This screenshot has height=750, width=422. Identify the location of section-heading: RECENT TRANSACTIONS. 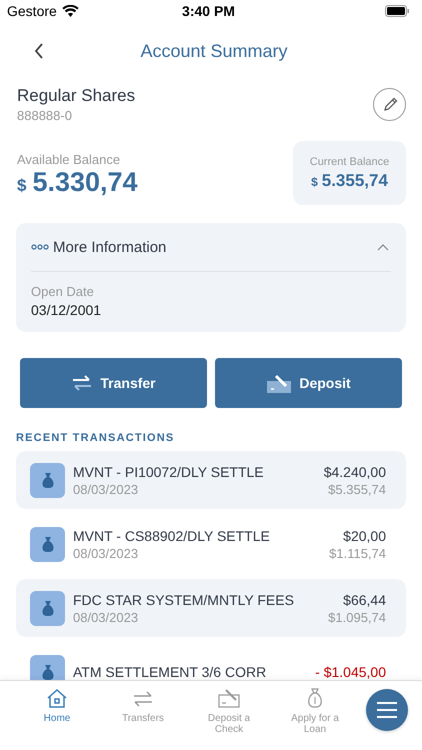
(95, 437).